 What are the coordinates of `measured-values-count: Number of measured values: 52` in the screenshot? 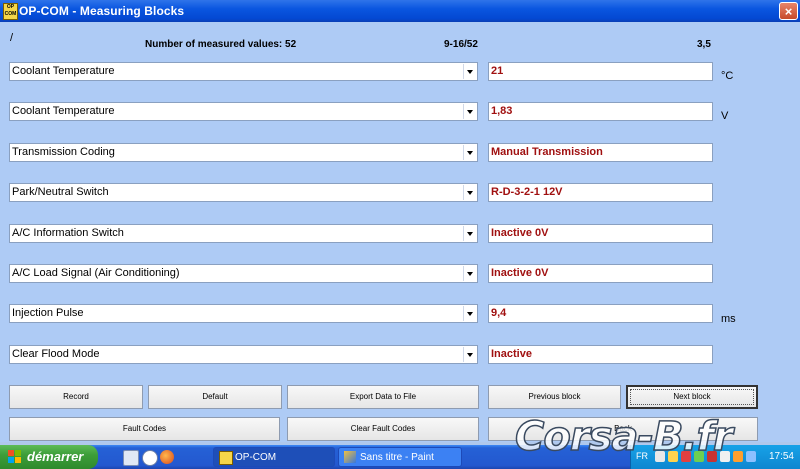 It's located at (221, 44).